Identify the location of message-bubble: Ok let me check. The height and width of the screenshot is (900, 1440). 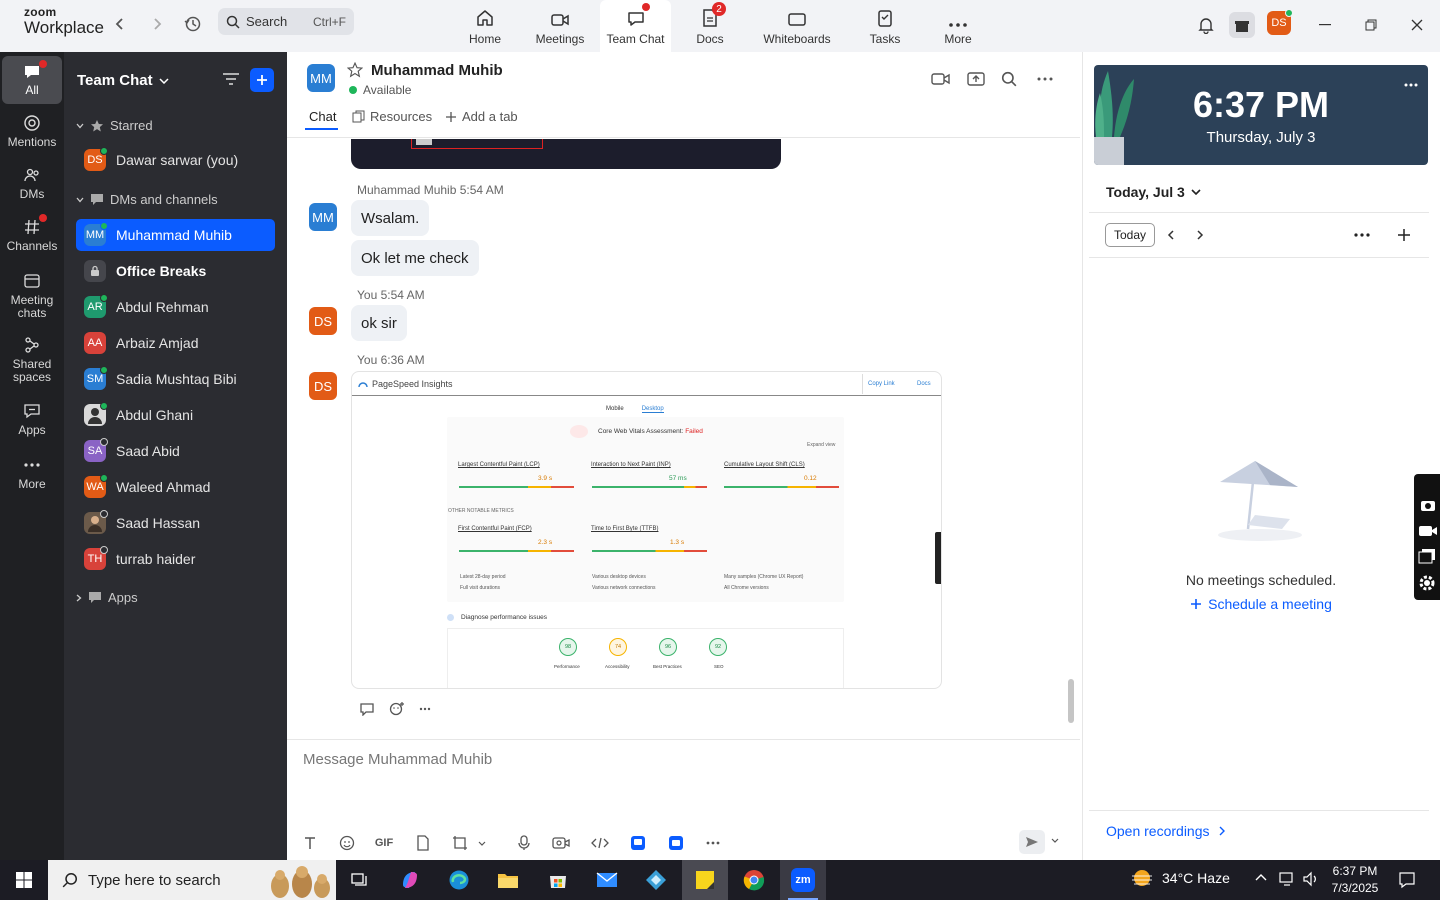
(415, 258).